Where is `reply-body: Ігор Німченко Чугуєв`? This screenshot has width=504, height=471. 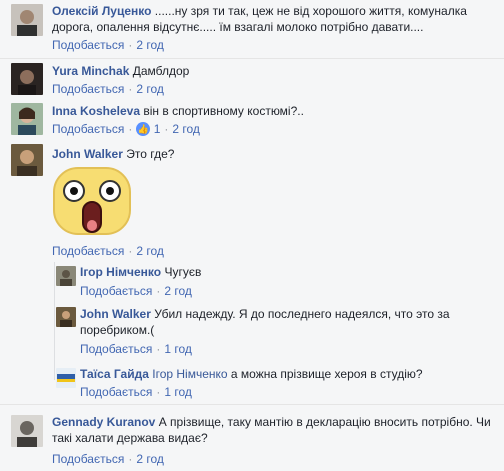
reply-body: Ігор Німченко Чугуєв is located at coordinates (287, 272).